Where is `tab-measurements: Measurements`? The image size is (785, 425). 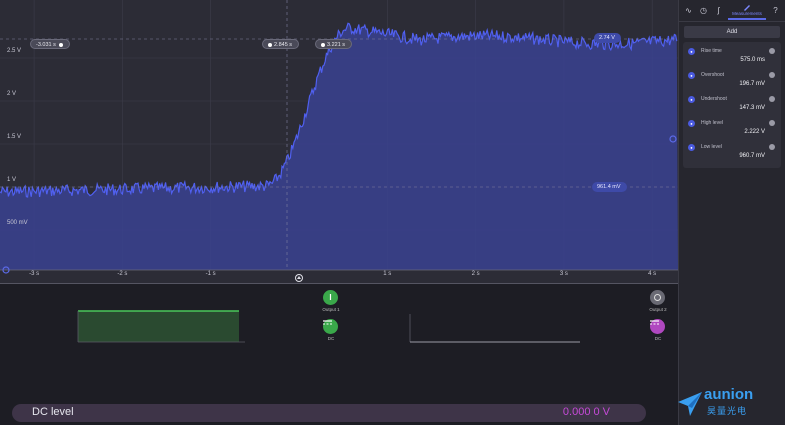 tab-measurements: Measurements is located at coordinates (747, 11).